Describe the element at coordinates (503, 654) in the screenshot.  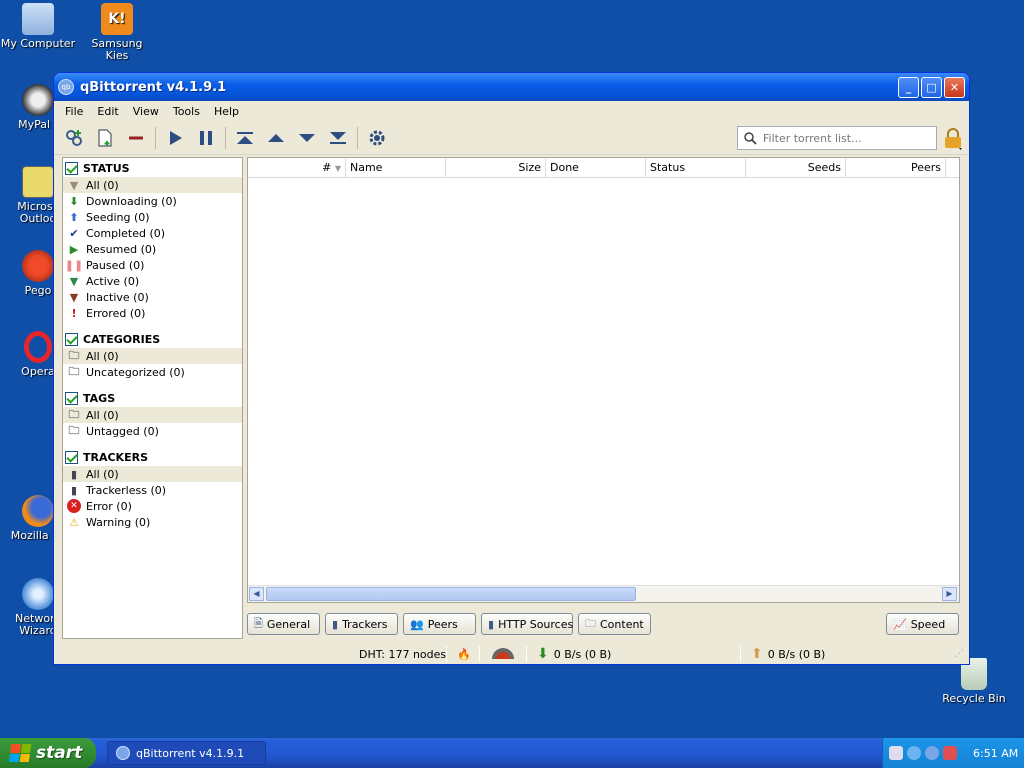
I see `speed-limit-toggle-icon` at that location.